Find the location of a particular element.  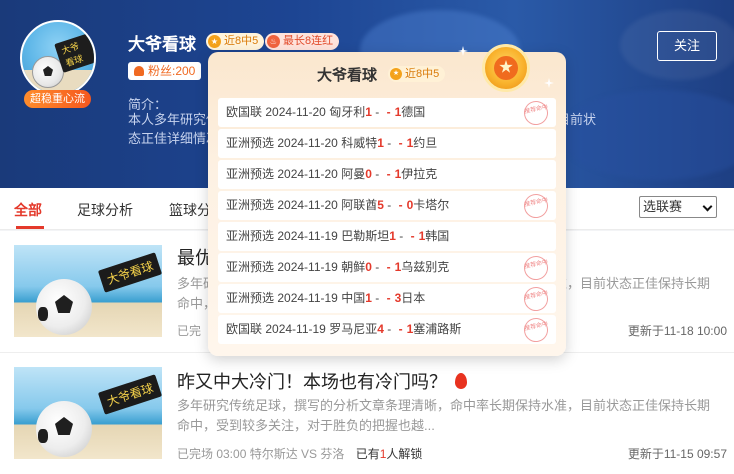

recent-record-chip: ★ 近8中5 is located at coordinates (235, 41).